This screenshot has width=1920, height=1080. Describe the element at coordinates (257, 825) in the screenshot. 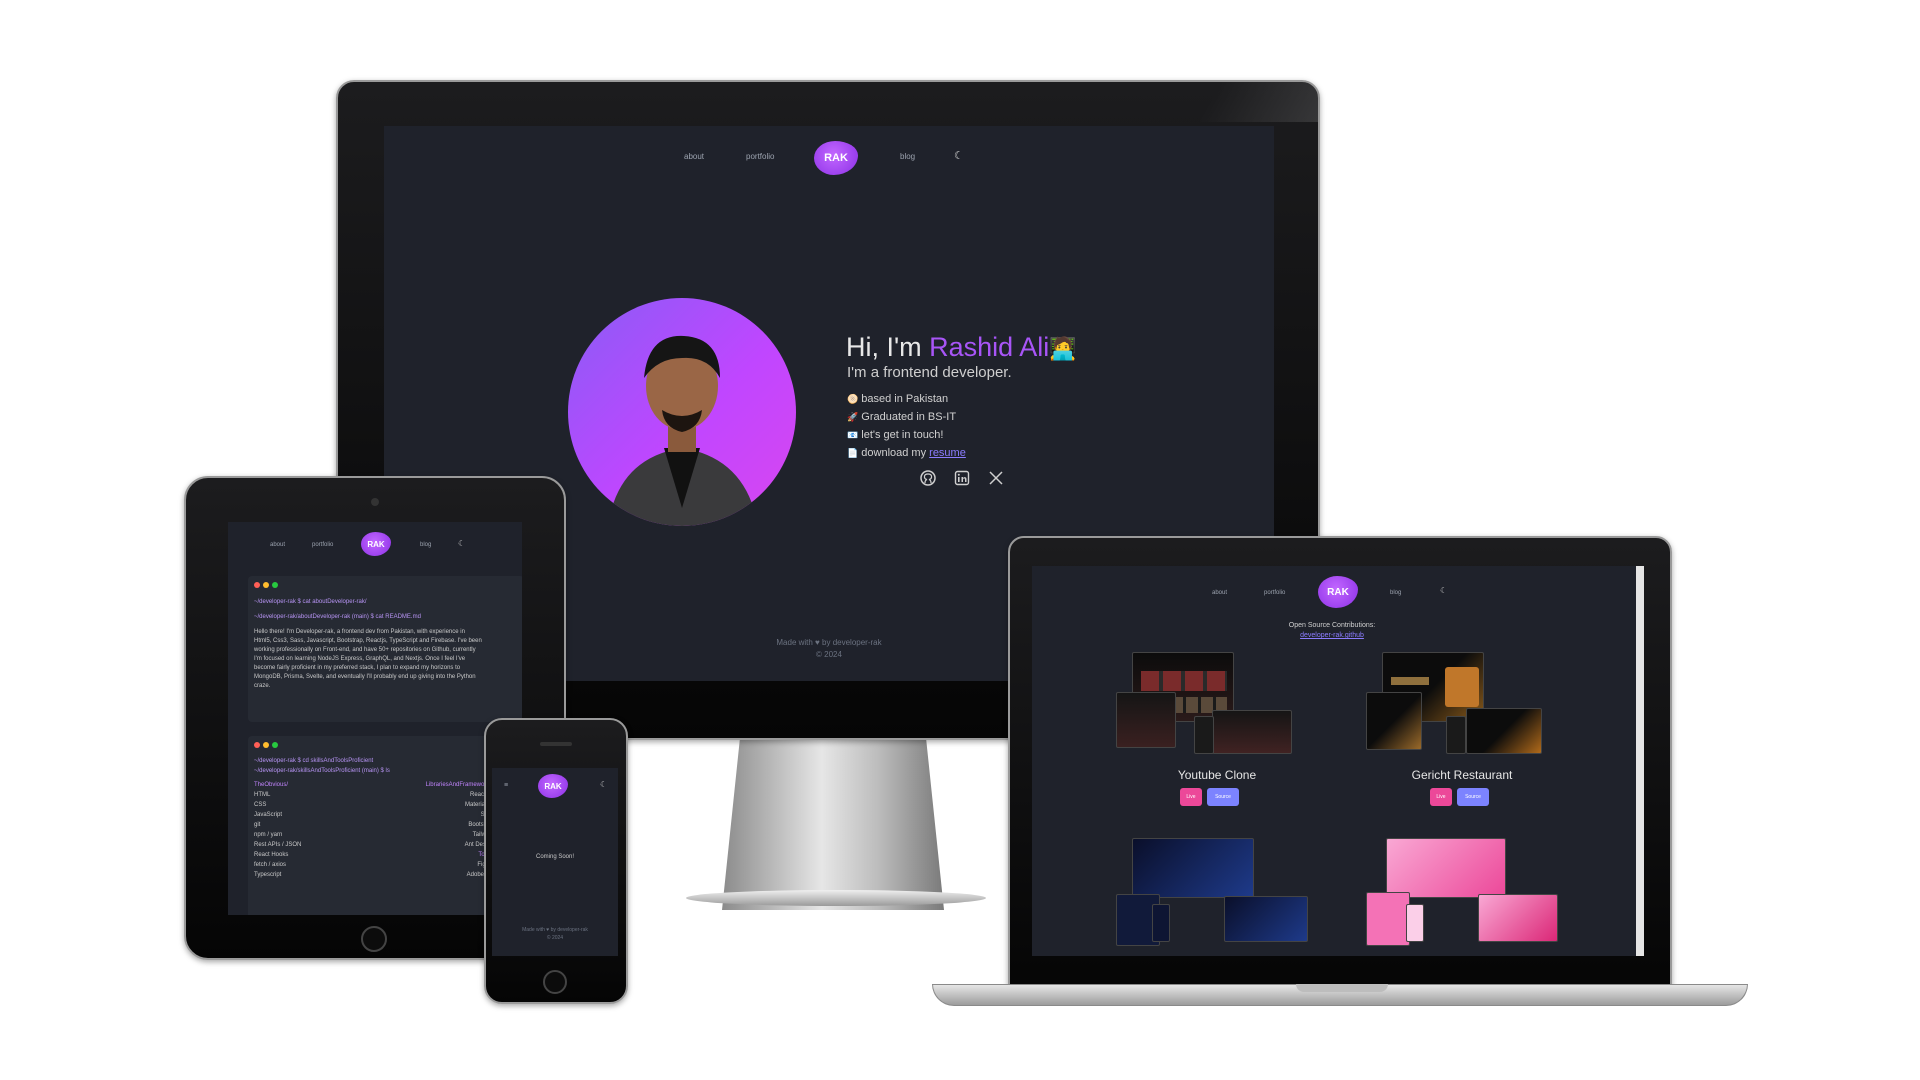

I see `skill-item: git` at that location.